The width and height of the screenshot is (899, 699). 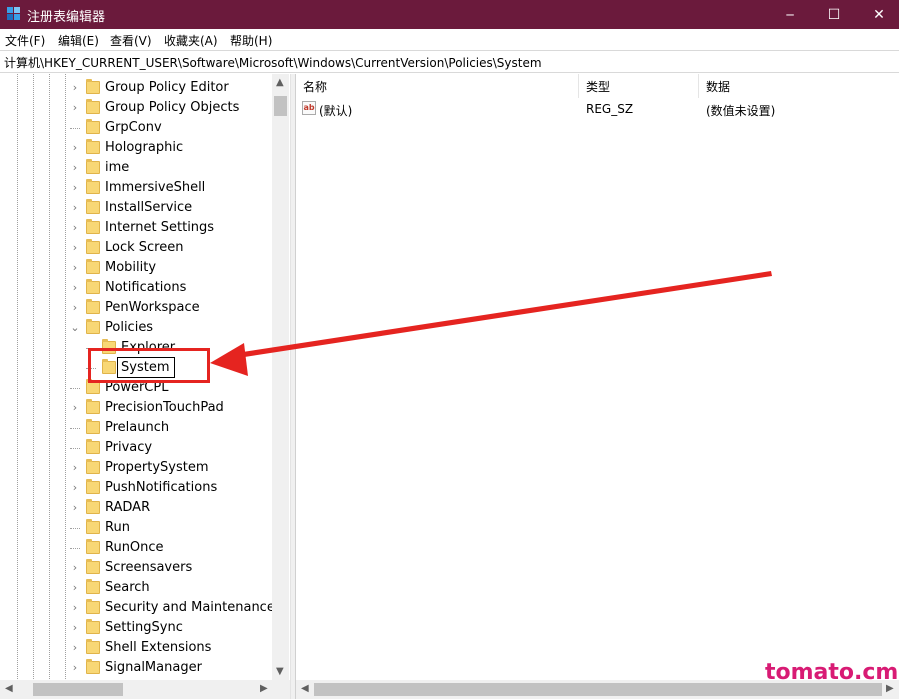 What do you see at coordinates (280, 671) in the screenshot?
I see `scroll-down-icon: ▼` at bounding box center [280, 671].